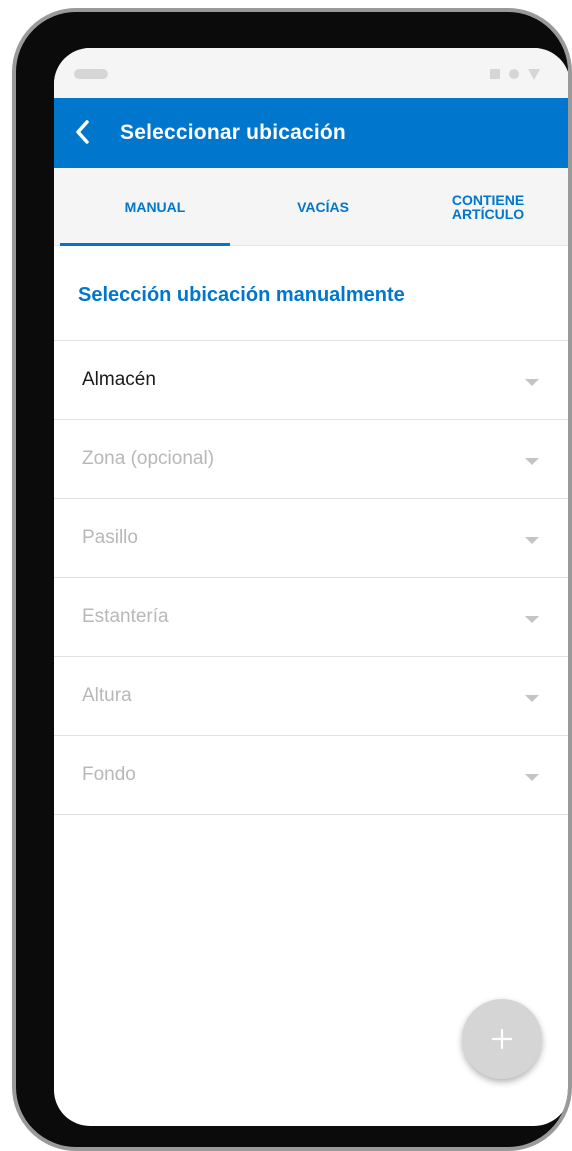 Image resolution: width=572 pixels, height=1151 pixels. I want to click on zona-select: Zona (opcional), so click(311, 459).